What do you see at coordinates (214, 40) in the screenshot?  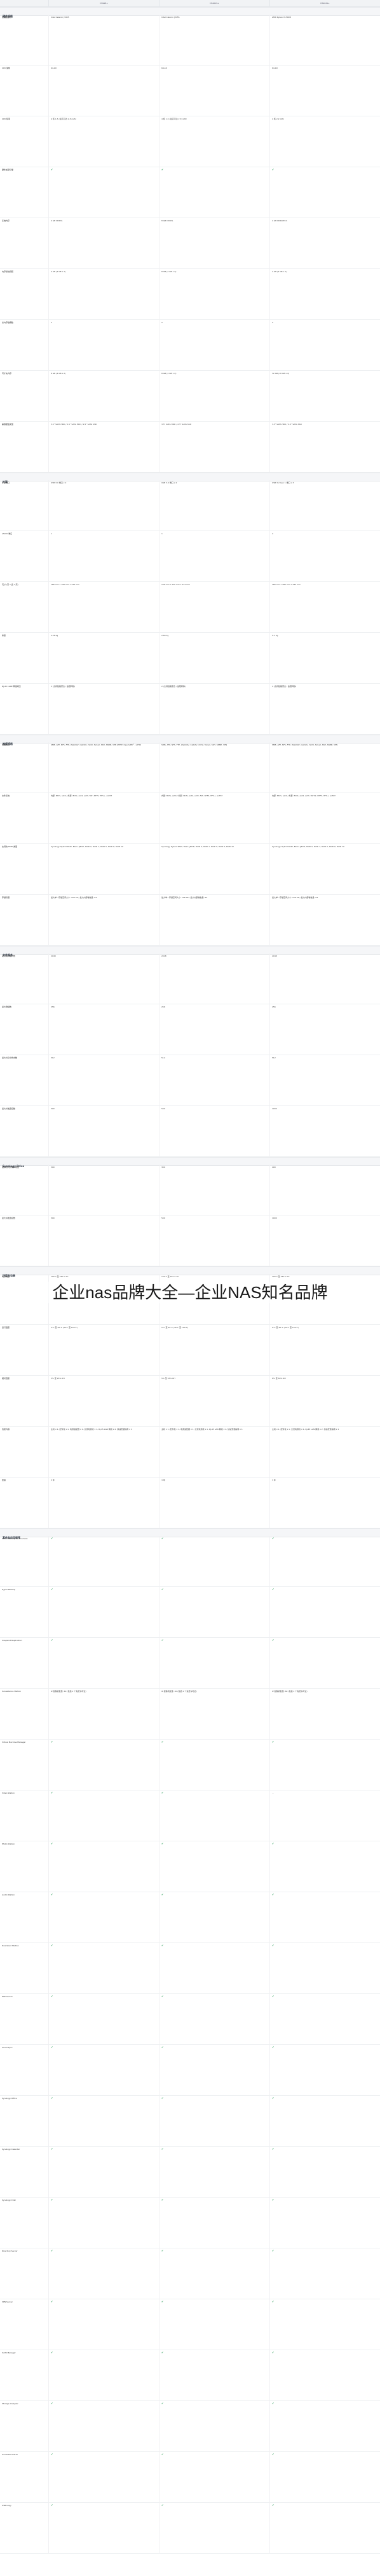 I see `spec-value: Intel Celeron J3455` at bounding box center [214, 40].